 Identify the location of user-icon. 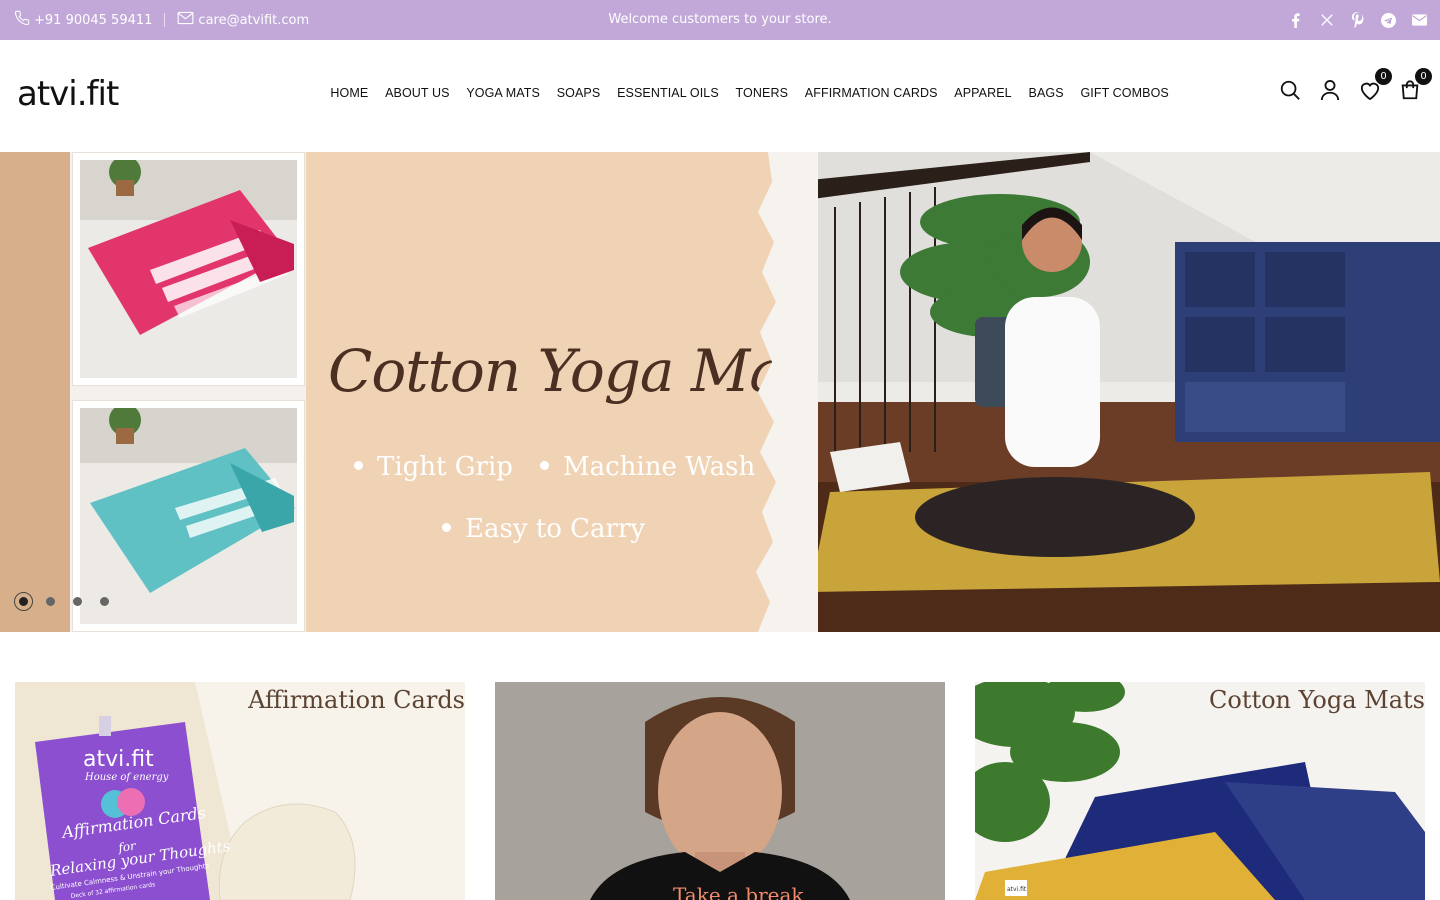
(1330, 92).